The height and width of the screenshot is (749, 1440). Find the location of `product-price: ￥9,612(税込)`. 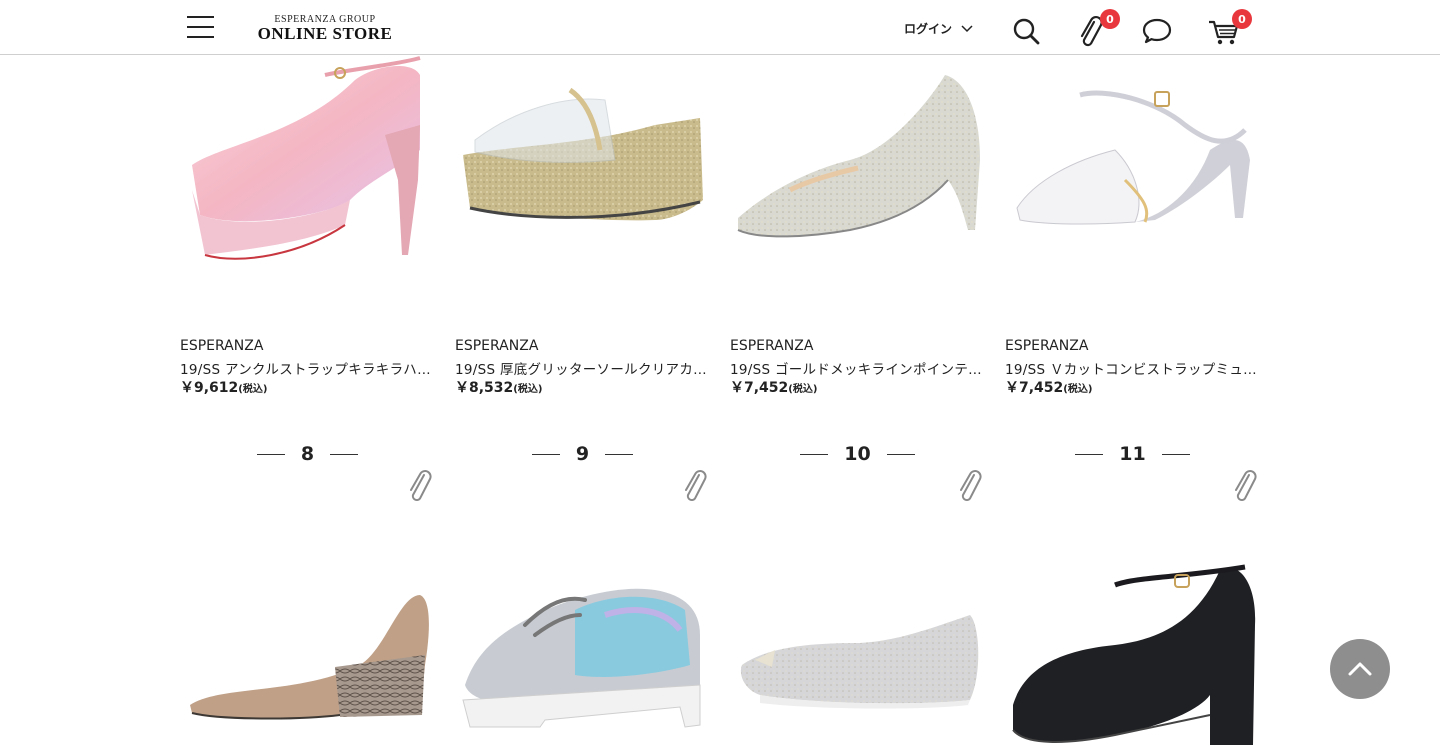

product-price: ￥9,612(税込) is located at coordinates (223, 387).